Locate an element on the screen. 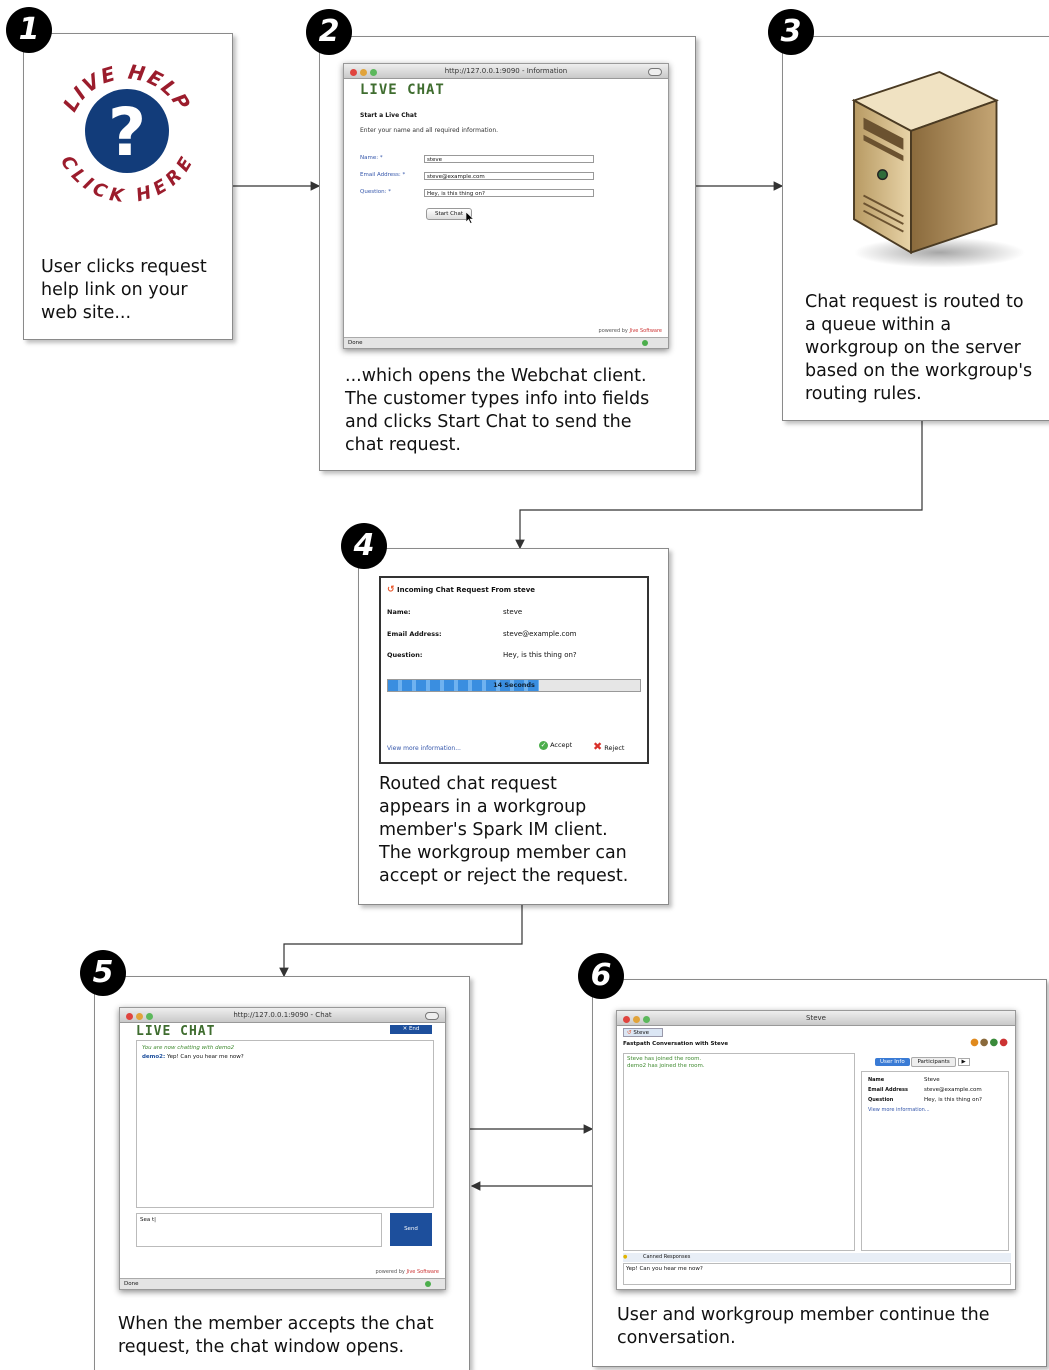 The width and height of the screenshot is (1049, 1370). step-4-badge: 4 is located at coordinates (364, 546).